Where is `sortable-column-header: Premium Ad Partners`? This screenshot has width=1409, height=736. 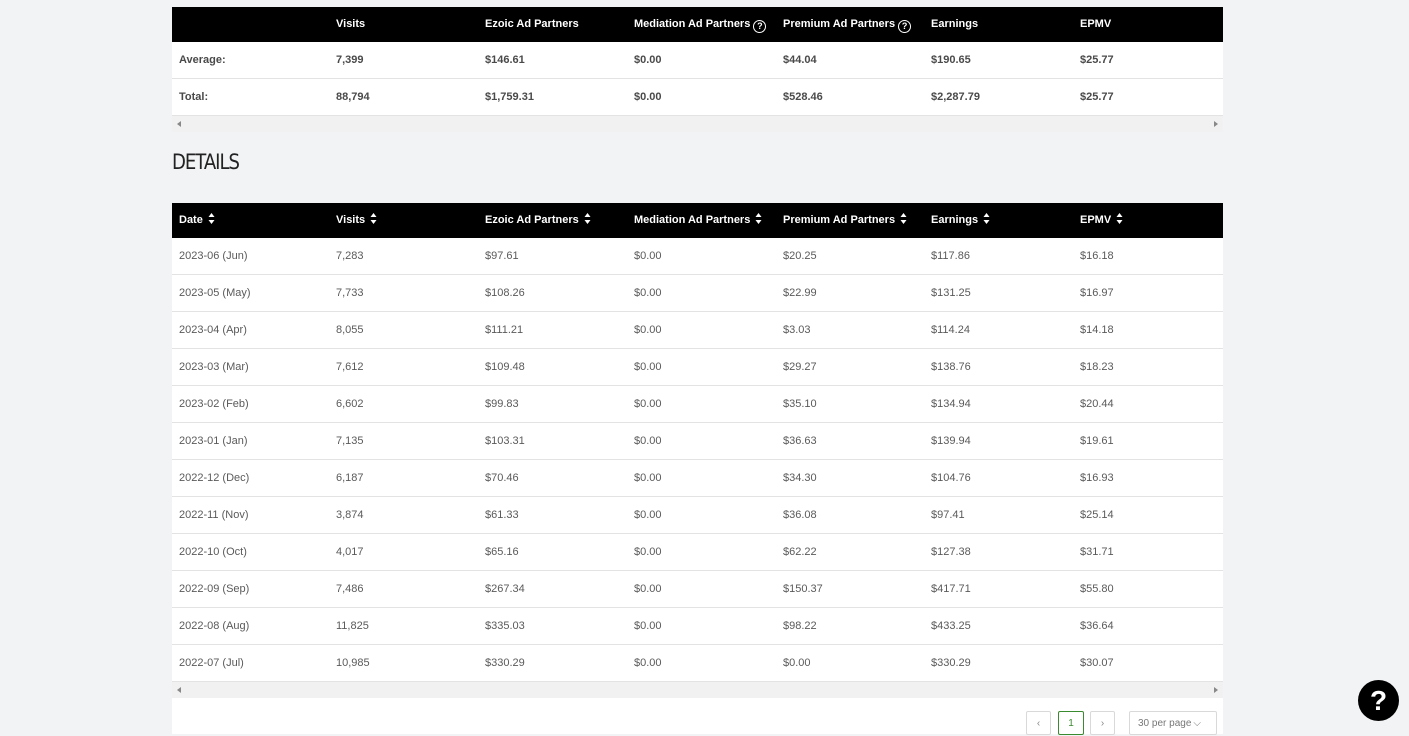
sortable-column-header: Premium Ad Partners is located at coordinates (845, 220).